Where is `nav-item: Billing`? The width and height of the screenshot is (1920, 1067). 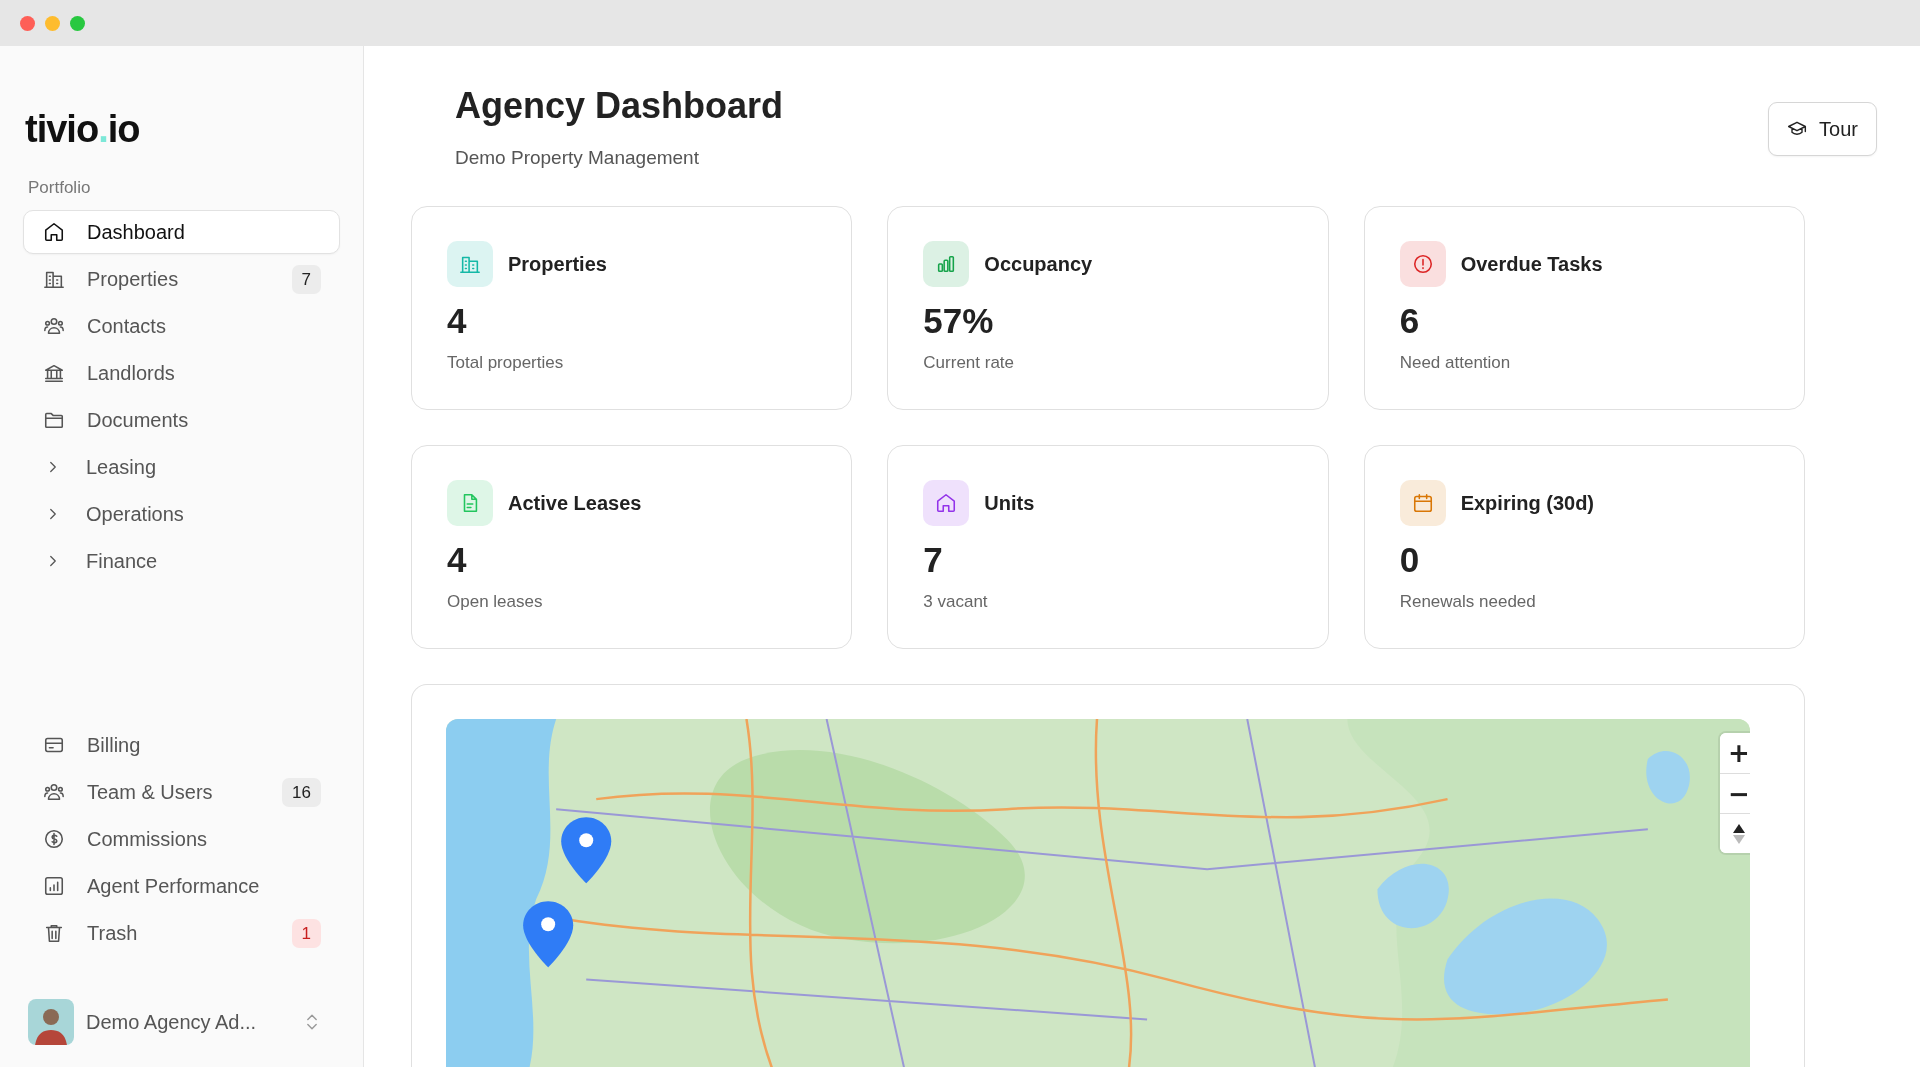
nav-item: Billing is located at coordinates (181, 745).